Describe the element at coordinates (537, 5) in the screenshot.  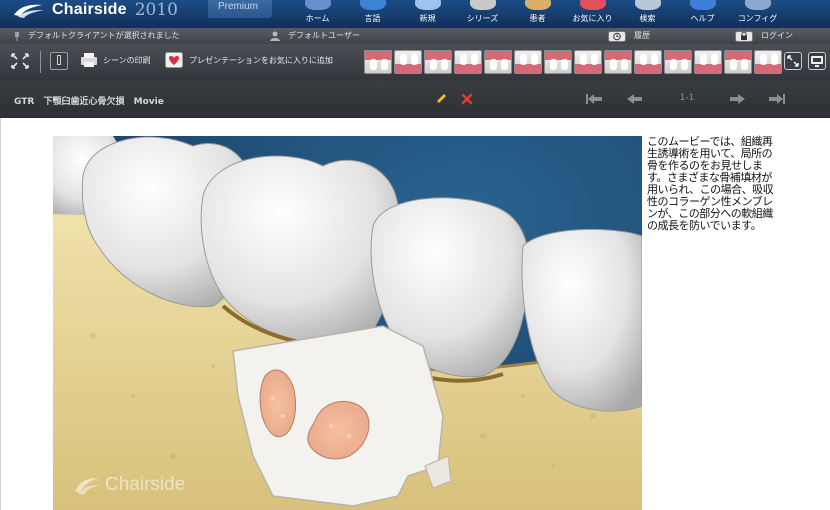
I see `patient-icon` at that location.